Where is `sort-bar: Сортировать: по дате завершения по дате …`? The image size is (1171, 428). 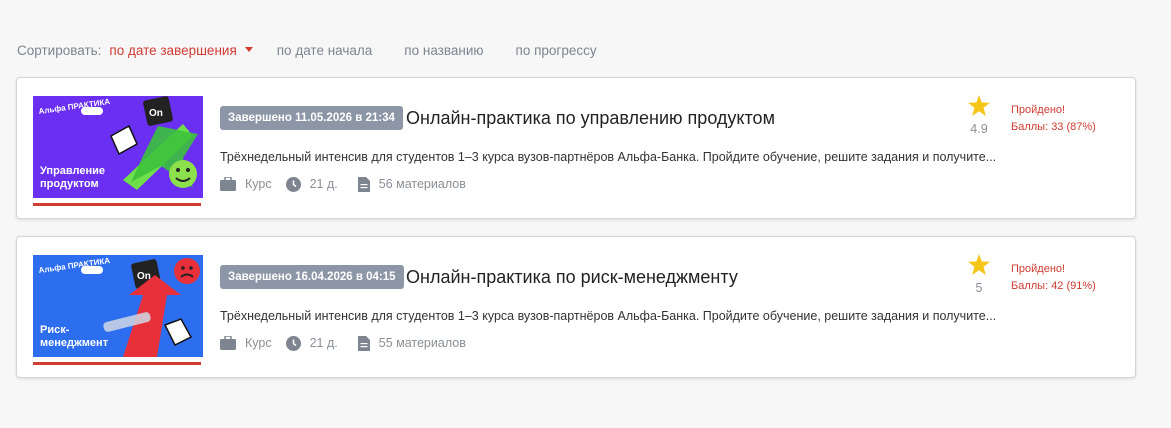
sort-bar: Сортировать: по дате завершения по дате … is located at coordinates (307, 50).